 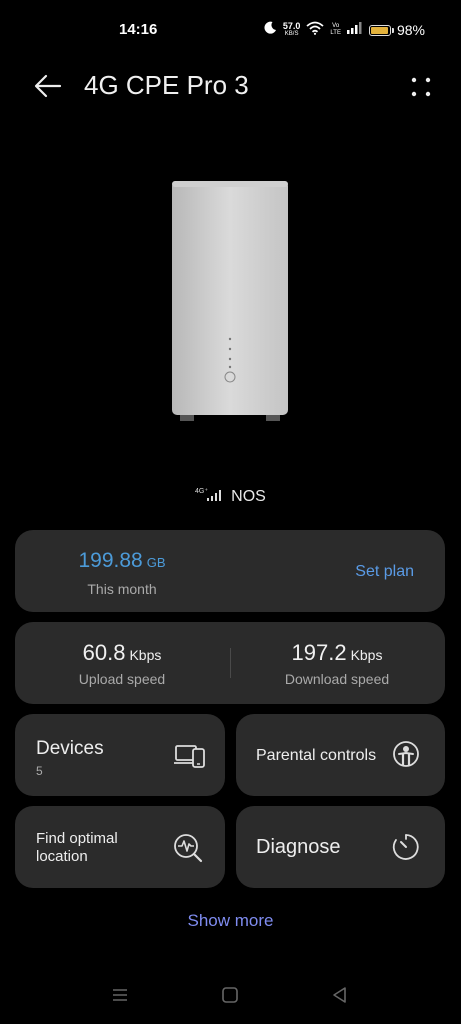 I want to click on moon-icon, so click(x=270, y=30).